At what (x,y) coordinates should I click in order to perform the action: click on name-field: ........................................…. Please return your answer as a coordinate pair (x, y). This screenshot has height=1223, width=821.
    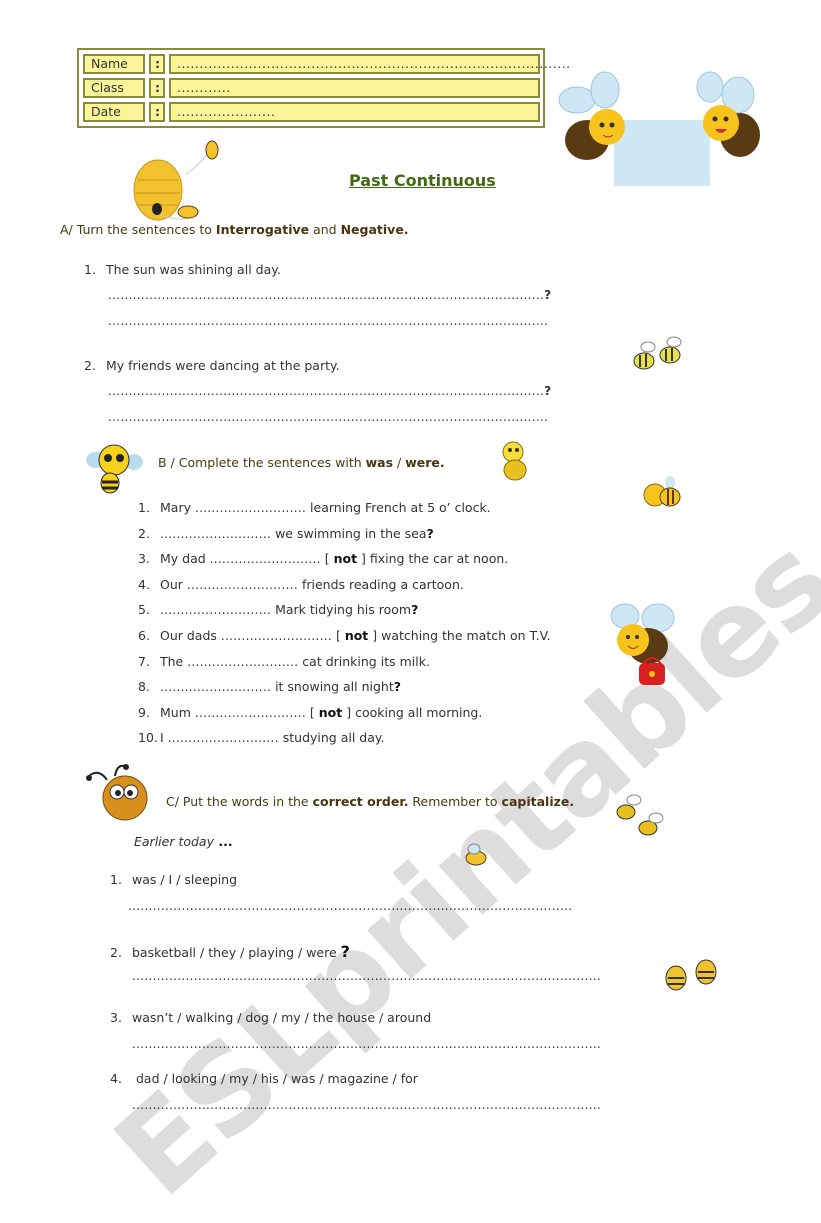
    Looking at the image, I should click on (369, 64).